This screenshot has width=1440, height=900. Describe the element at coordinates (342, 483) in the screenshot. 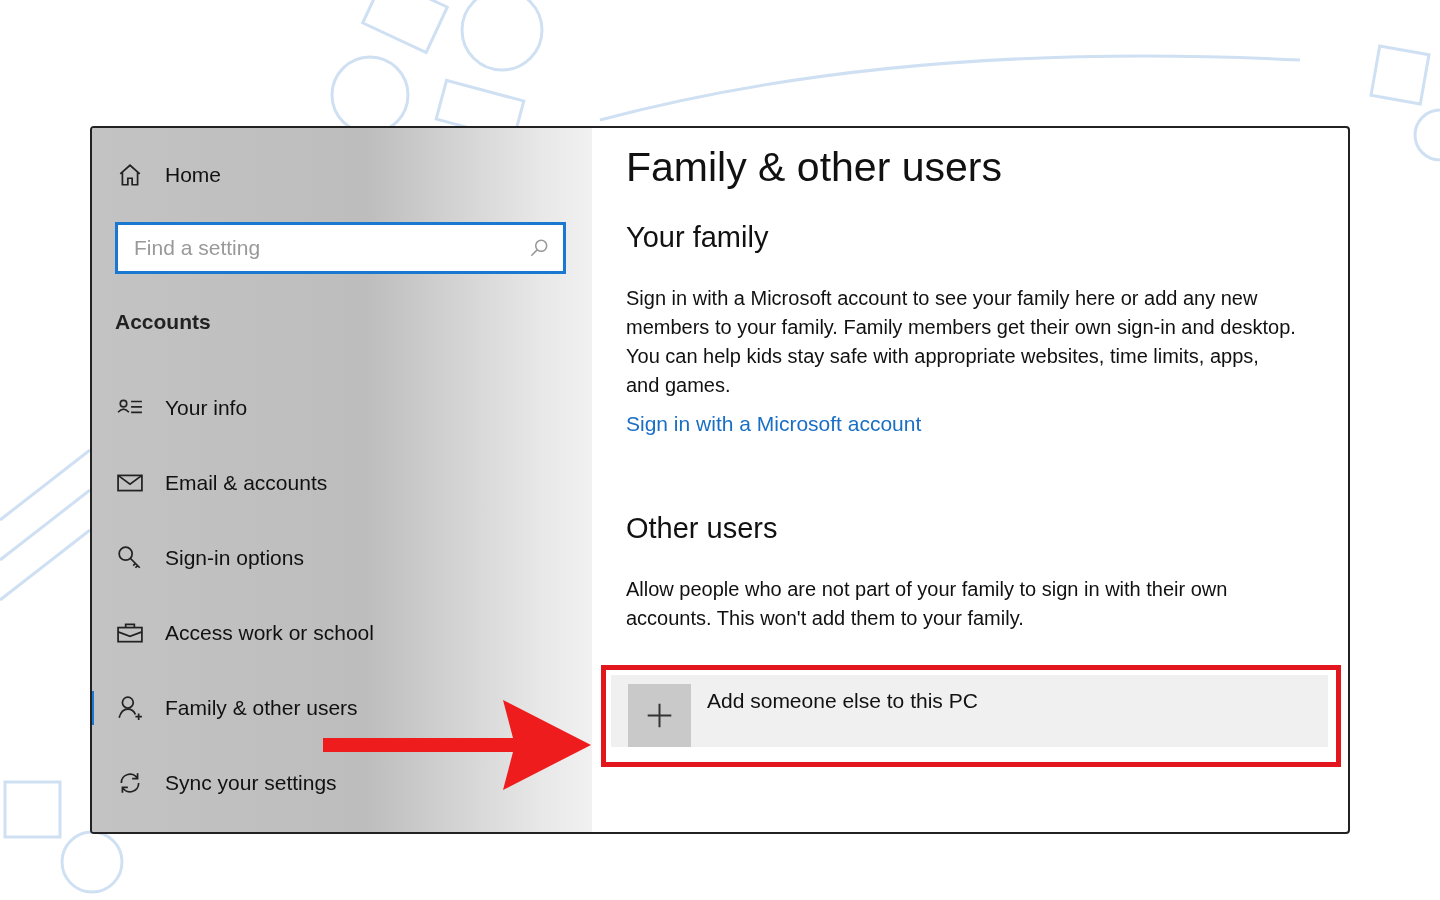

I see `sidebar-item: Email & accounts` at that location.